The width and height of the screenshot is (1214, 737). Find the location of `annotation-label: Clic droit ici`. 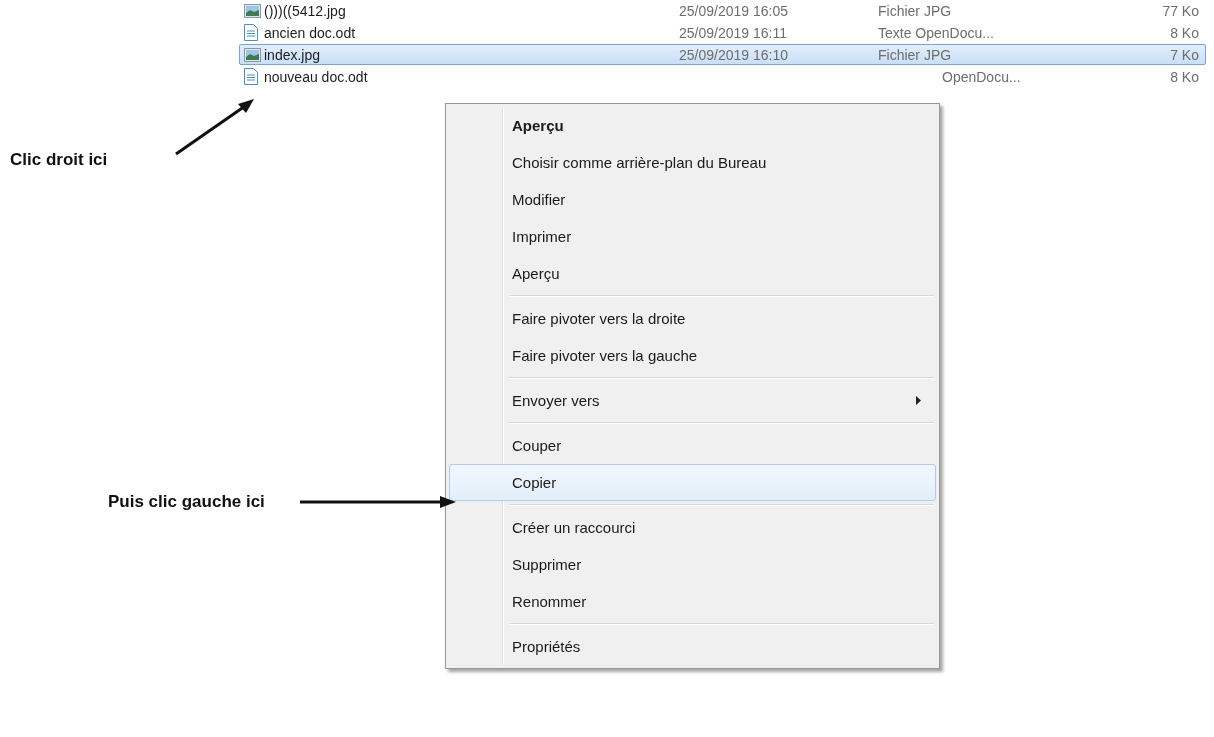

annotation-label: Clic droit ici is located at coordinates (59, 160).